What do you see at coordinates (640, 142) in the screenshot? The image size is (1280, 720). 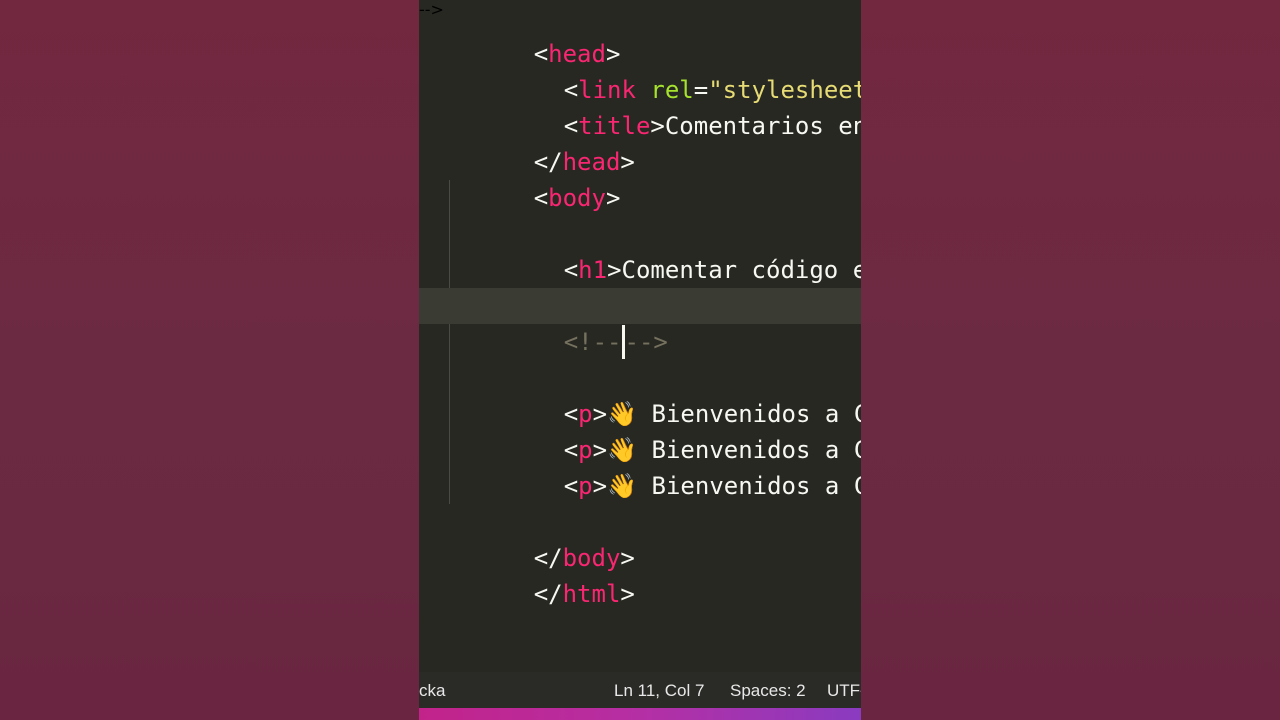 I see `code-line: </head>` at bounding box center [640, 142].